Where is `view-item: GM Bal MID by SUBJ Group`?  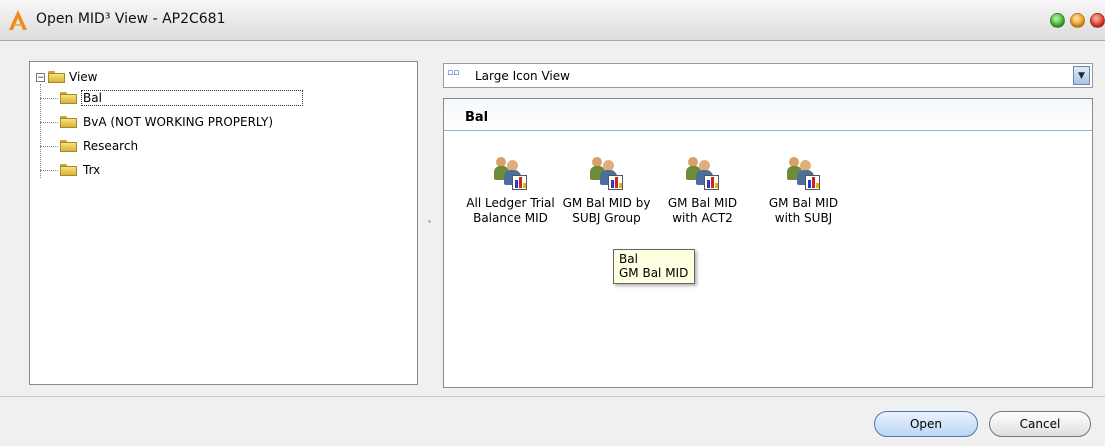 view-item: GM Bal MID by SUBJ Group is located at coordinates (606, 191).